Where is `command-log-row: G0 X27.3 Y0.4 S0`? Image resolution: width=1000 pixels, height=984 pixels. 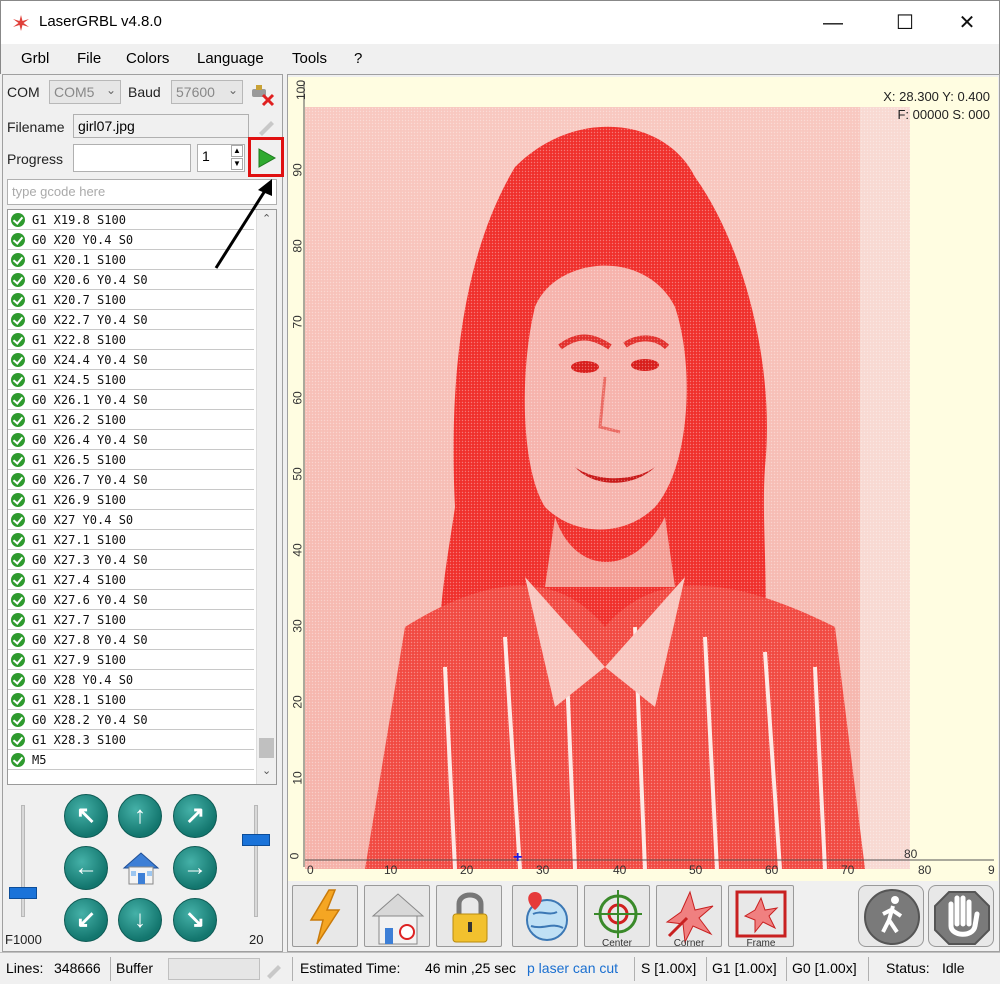 command-log-row: G0 X27.3 Y0.4 S0 is located at coordinates (131, 560).